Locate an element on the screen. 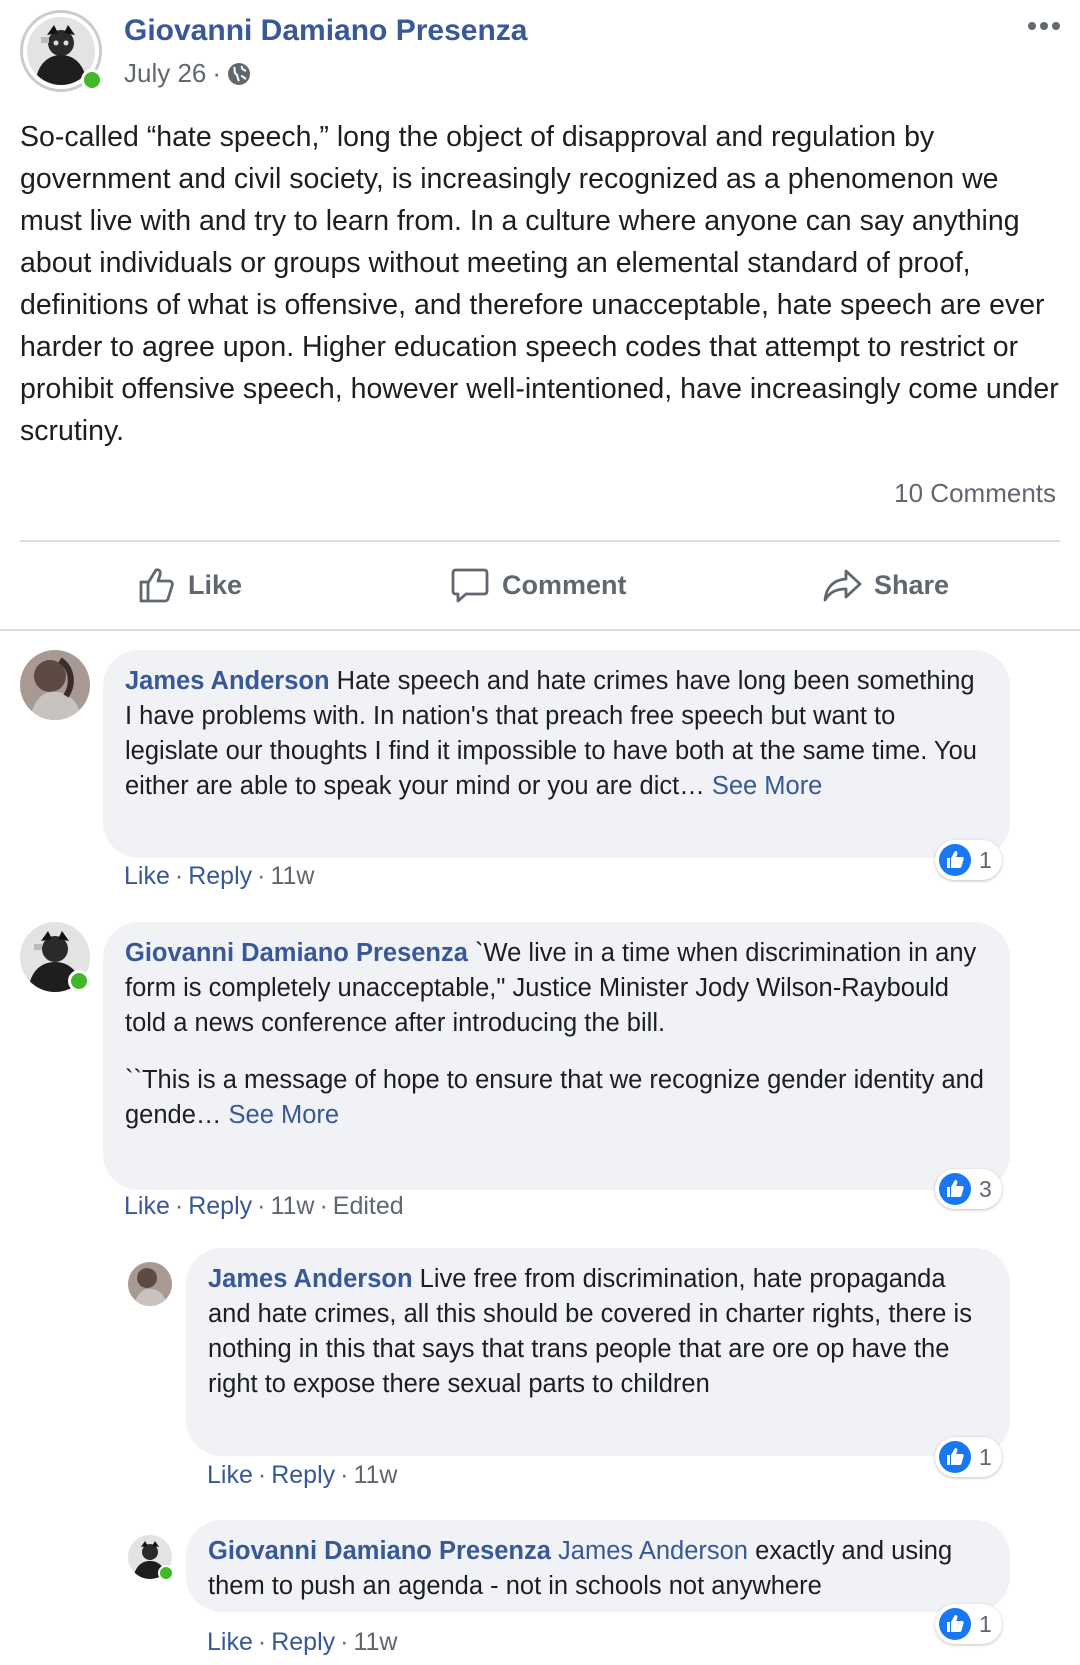 This screenshot has height=1665, width=1080. reaction-count: 3 is located at coordinates (968, 1189).